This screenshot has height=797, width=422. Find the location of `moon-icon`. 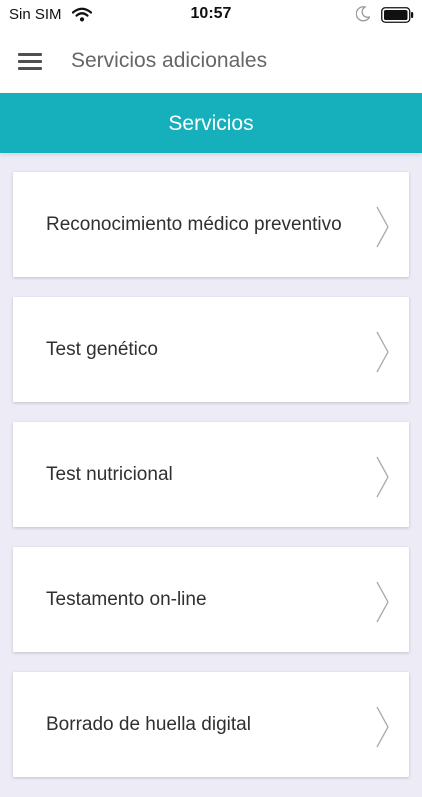

moon-icon is located at coordinates (363, 16).